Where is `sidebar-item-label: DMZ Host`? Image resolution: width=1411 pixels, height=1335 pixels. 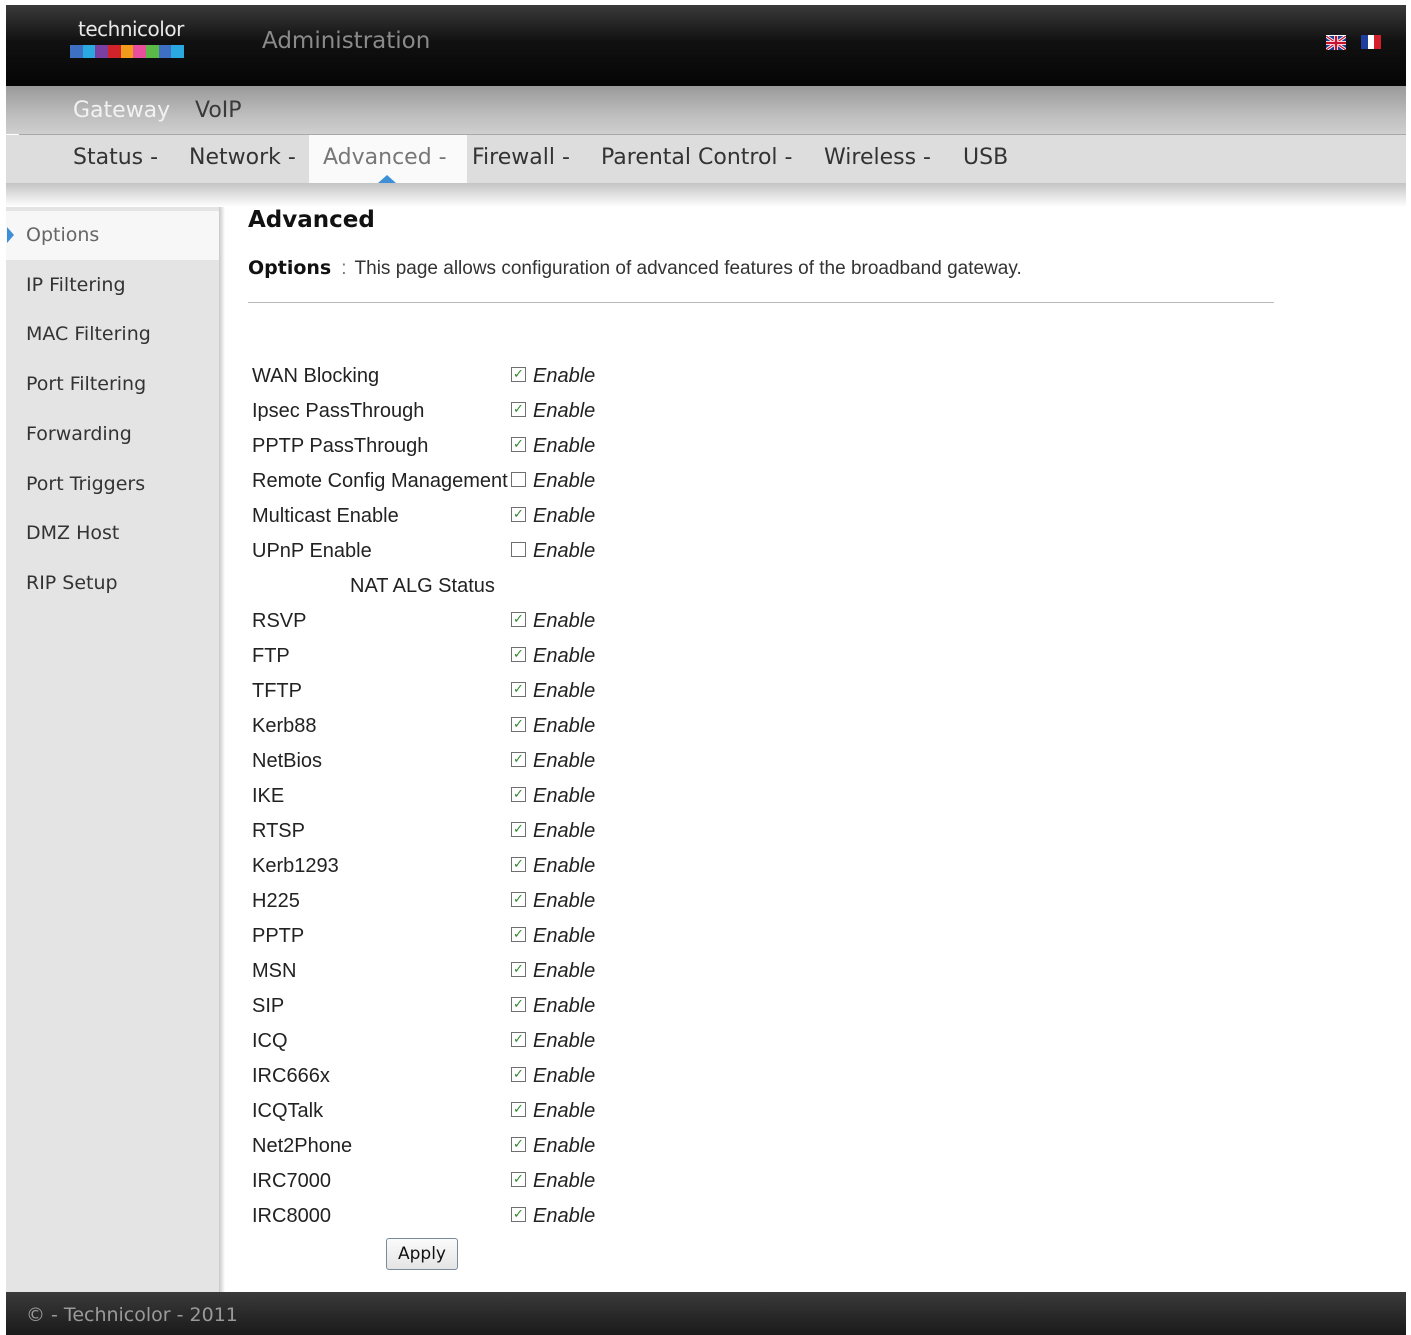
sidebar-item-label: DMZ Host is located at coordinates (73, 533).